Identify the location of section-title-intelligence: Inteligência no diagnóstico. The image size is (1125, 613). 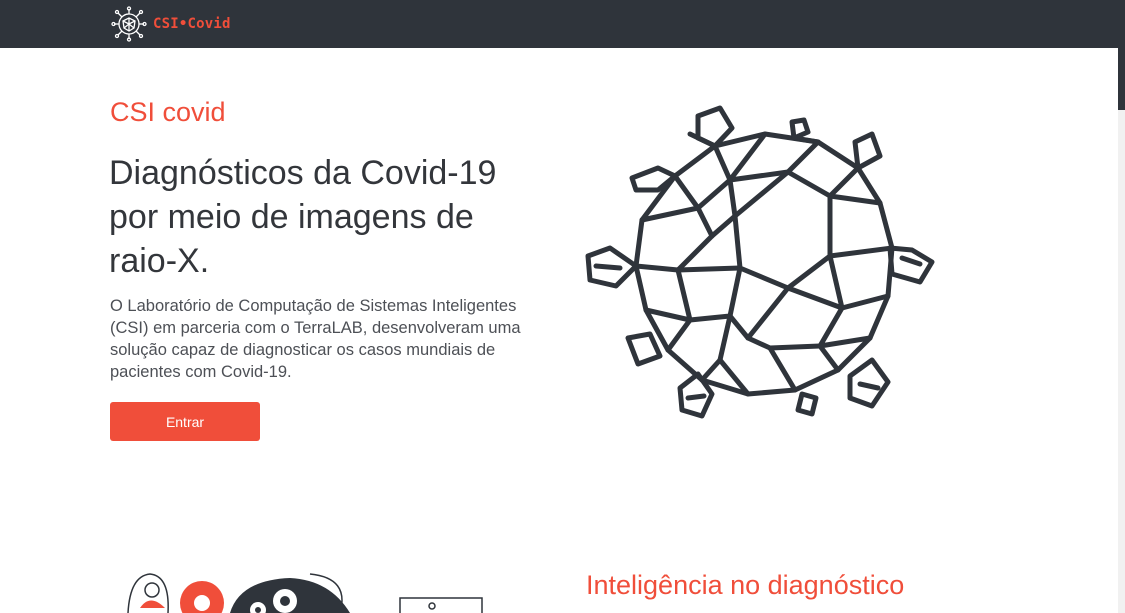
(745, 585).